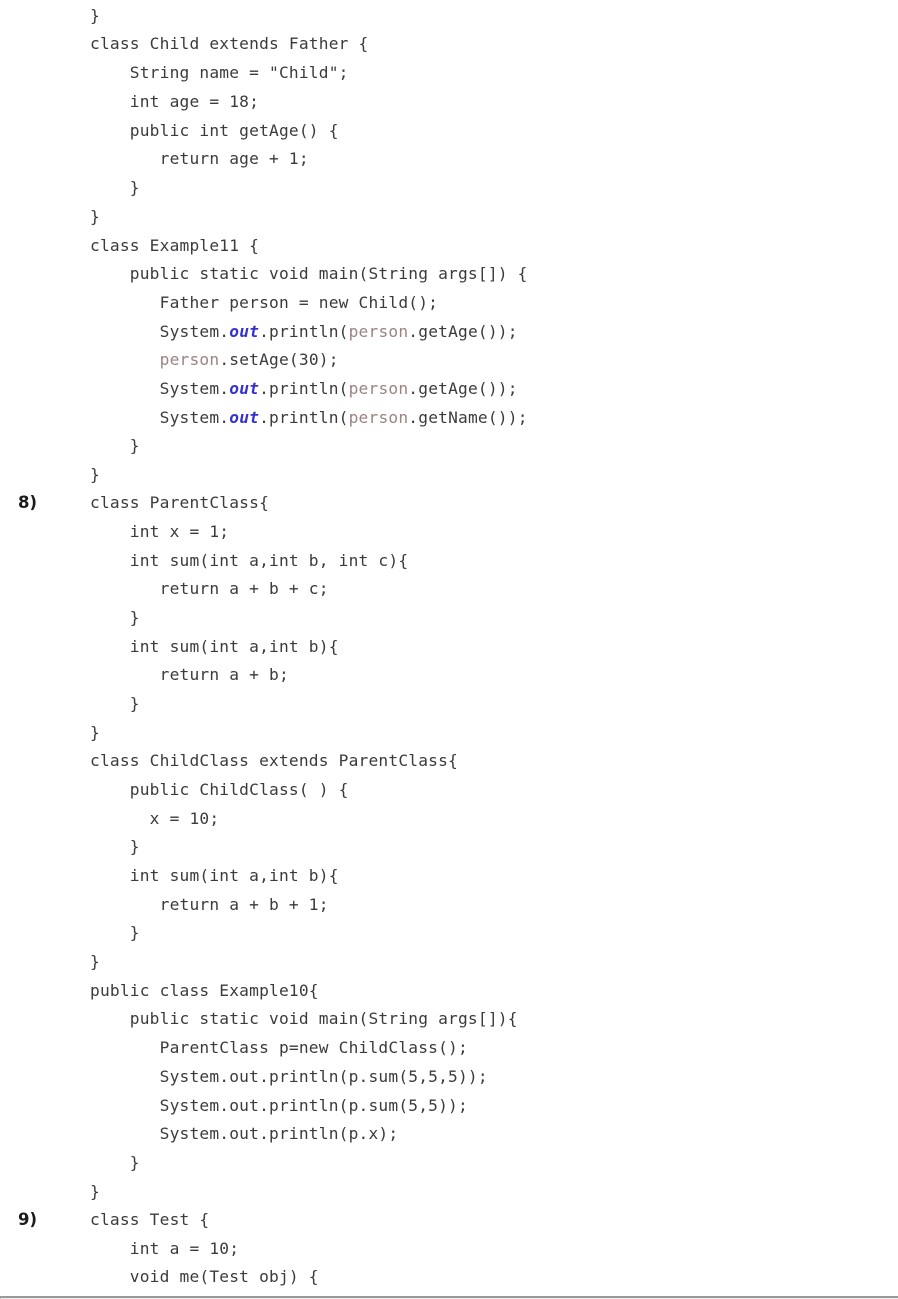 The image size is (898, 1299). I want to click on code-line: x = 10;, so click(449, 819).